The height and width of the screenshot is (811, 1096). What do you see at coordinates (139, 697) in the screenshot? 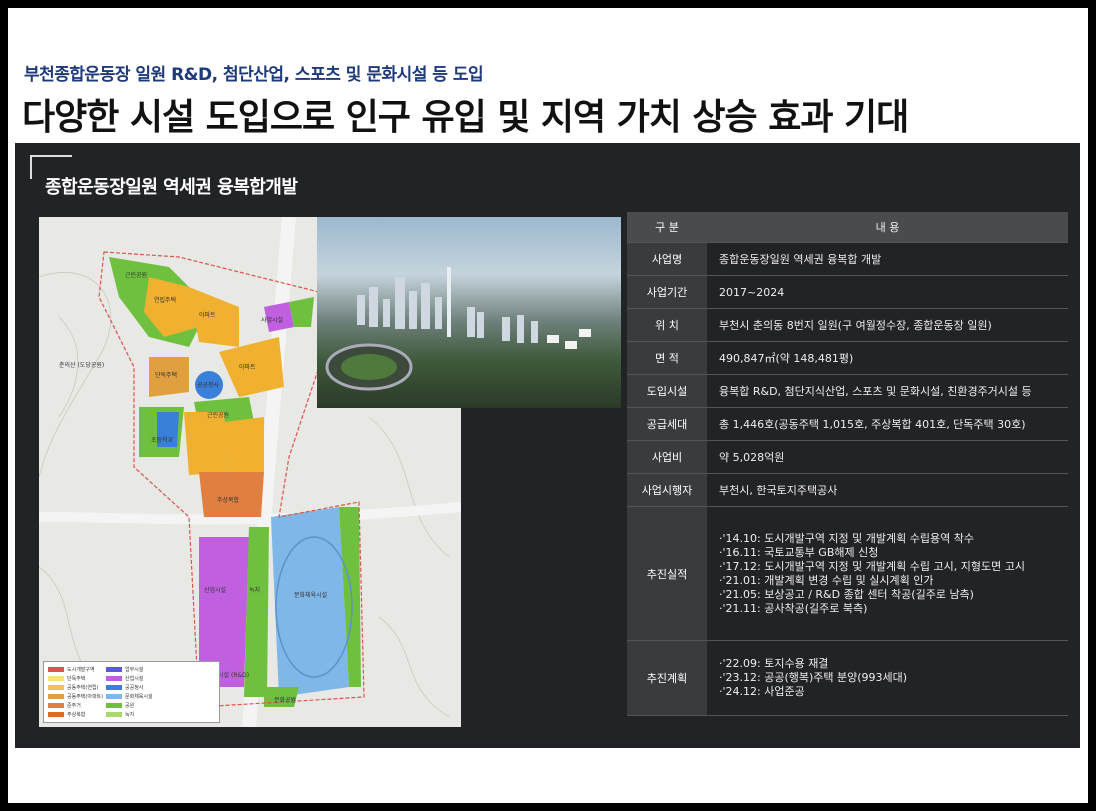
I see `legend-label: 문화체육시설` at bounding box center [139, 697].